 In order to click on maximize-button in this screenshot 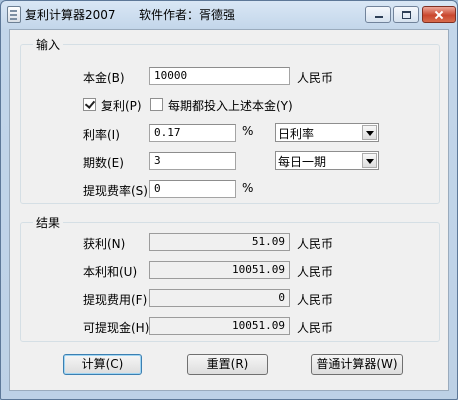, I will do `click(406, 14)`.